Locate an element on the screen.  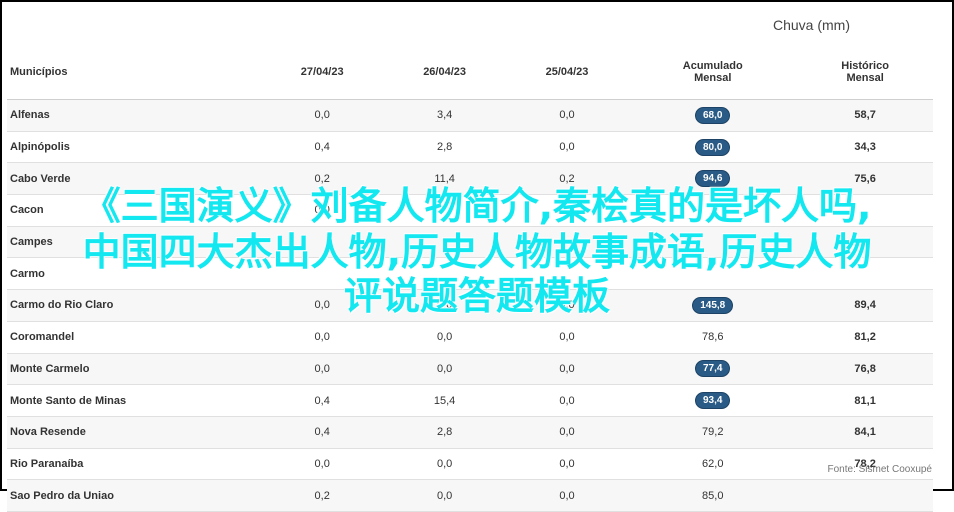
table-row: Monte Santo de Minas 0,4 15,4 0,0 93,4 81,1 is located at coordinates (470, 400).